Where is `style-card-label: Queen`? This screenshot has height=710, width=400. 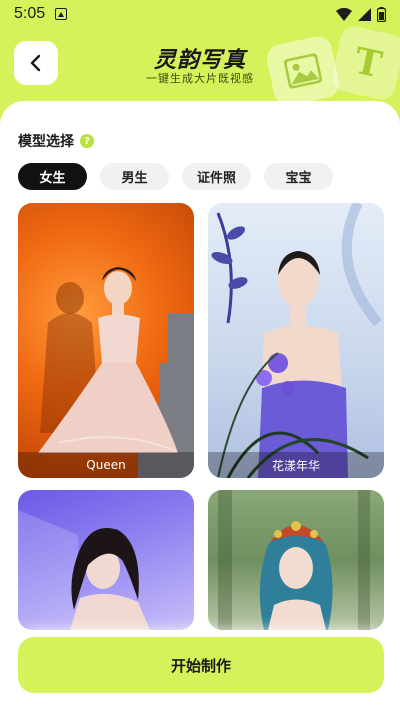 style-card-label: Queen is located at coordinates (106, 465).